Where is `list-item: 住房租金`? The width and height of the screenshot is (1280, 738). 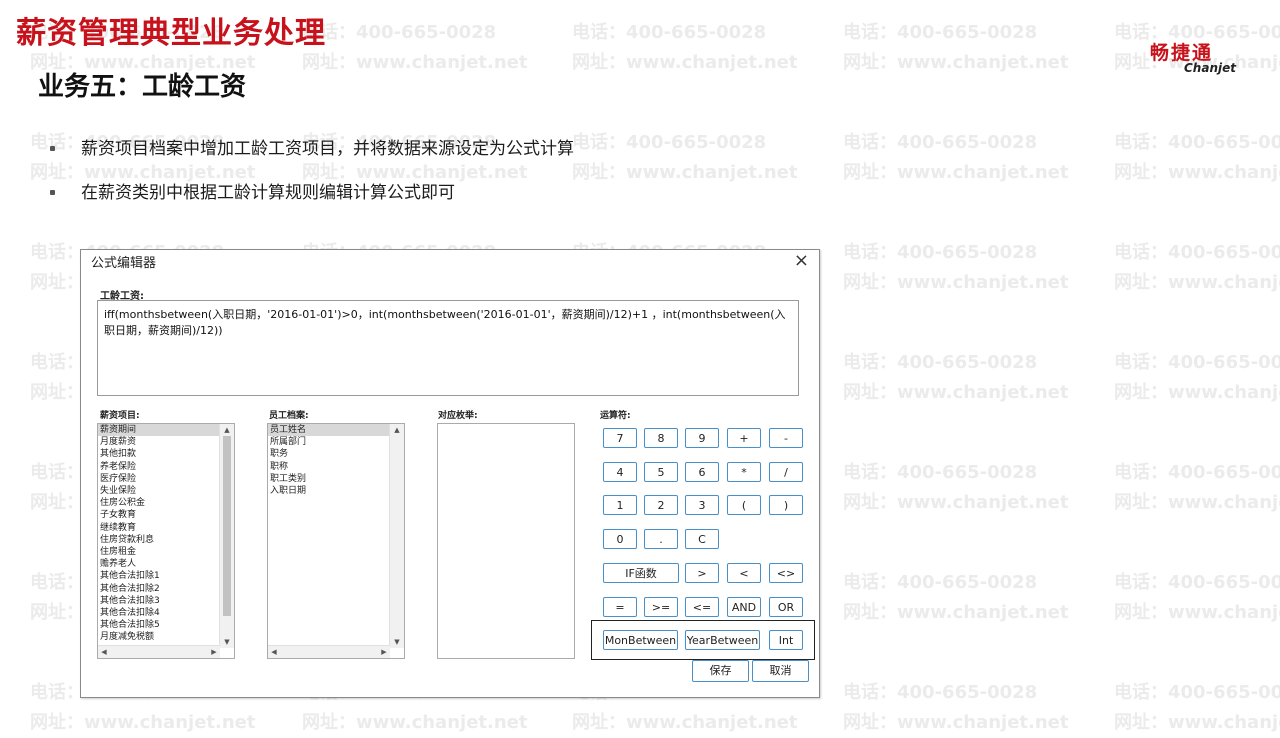
list-item: 住房租金 is located at coordinates (166, 552).